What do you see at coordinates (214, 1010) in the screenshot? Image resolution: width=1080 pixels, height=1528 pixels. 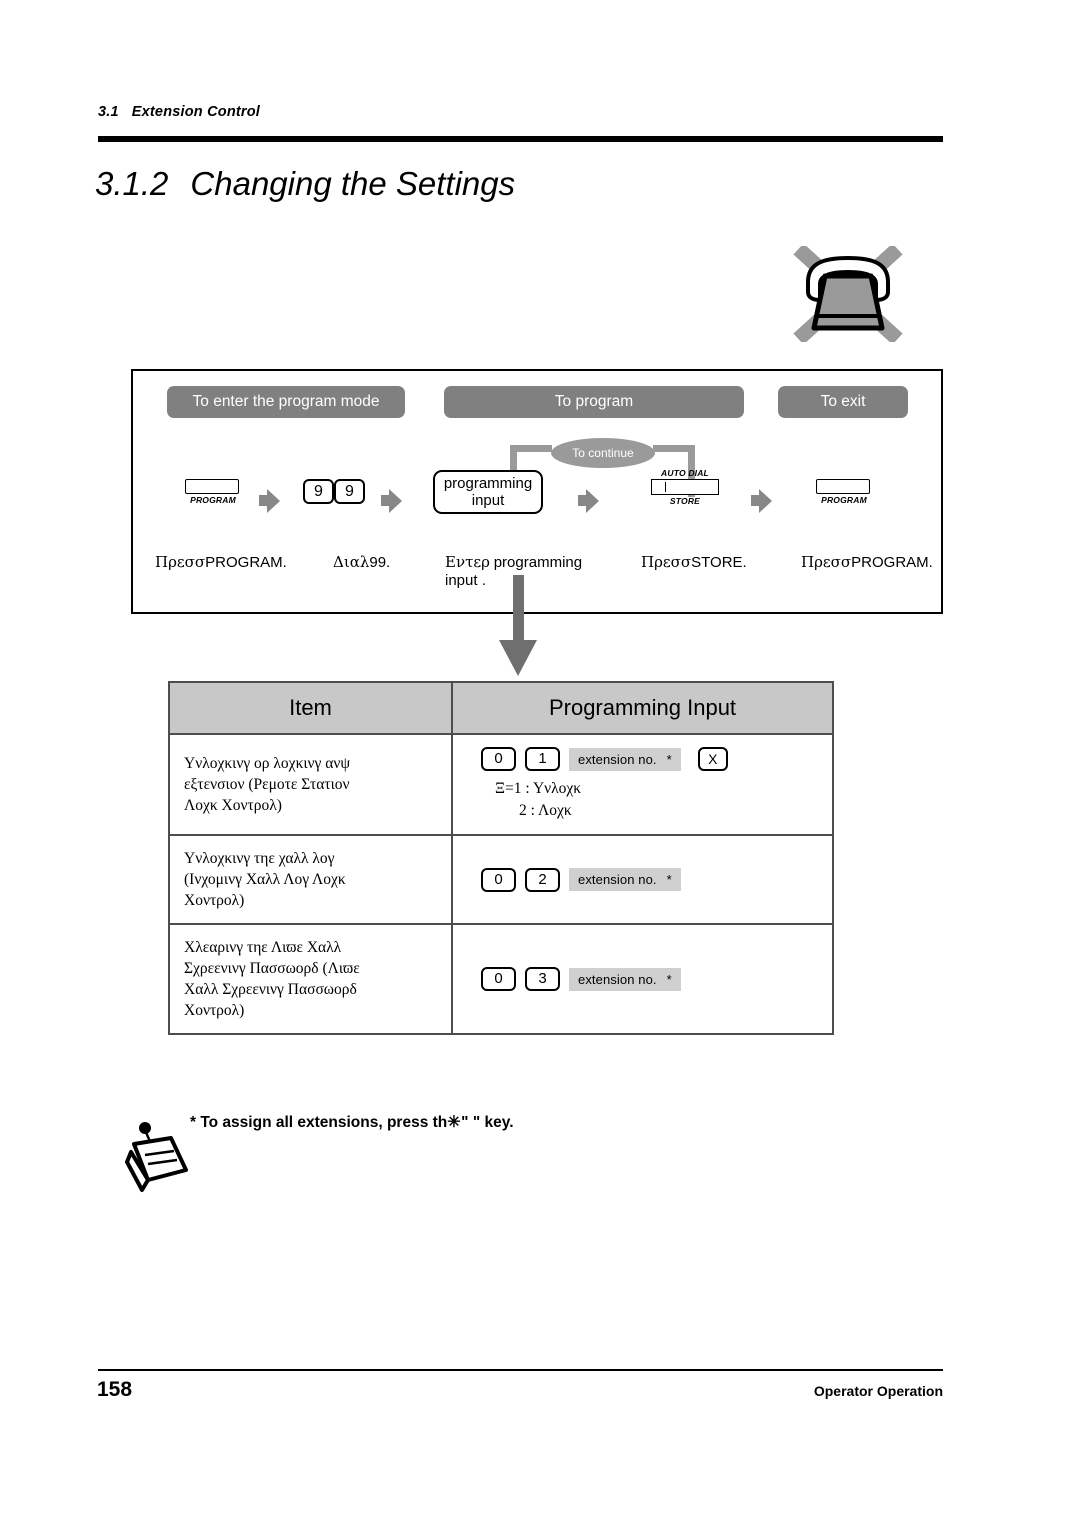 I see `item-3-line-4: Χοντρολ)` at bounding box center [214, 1010].